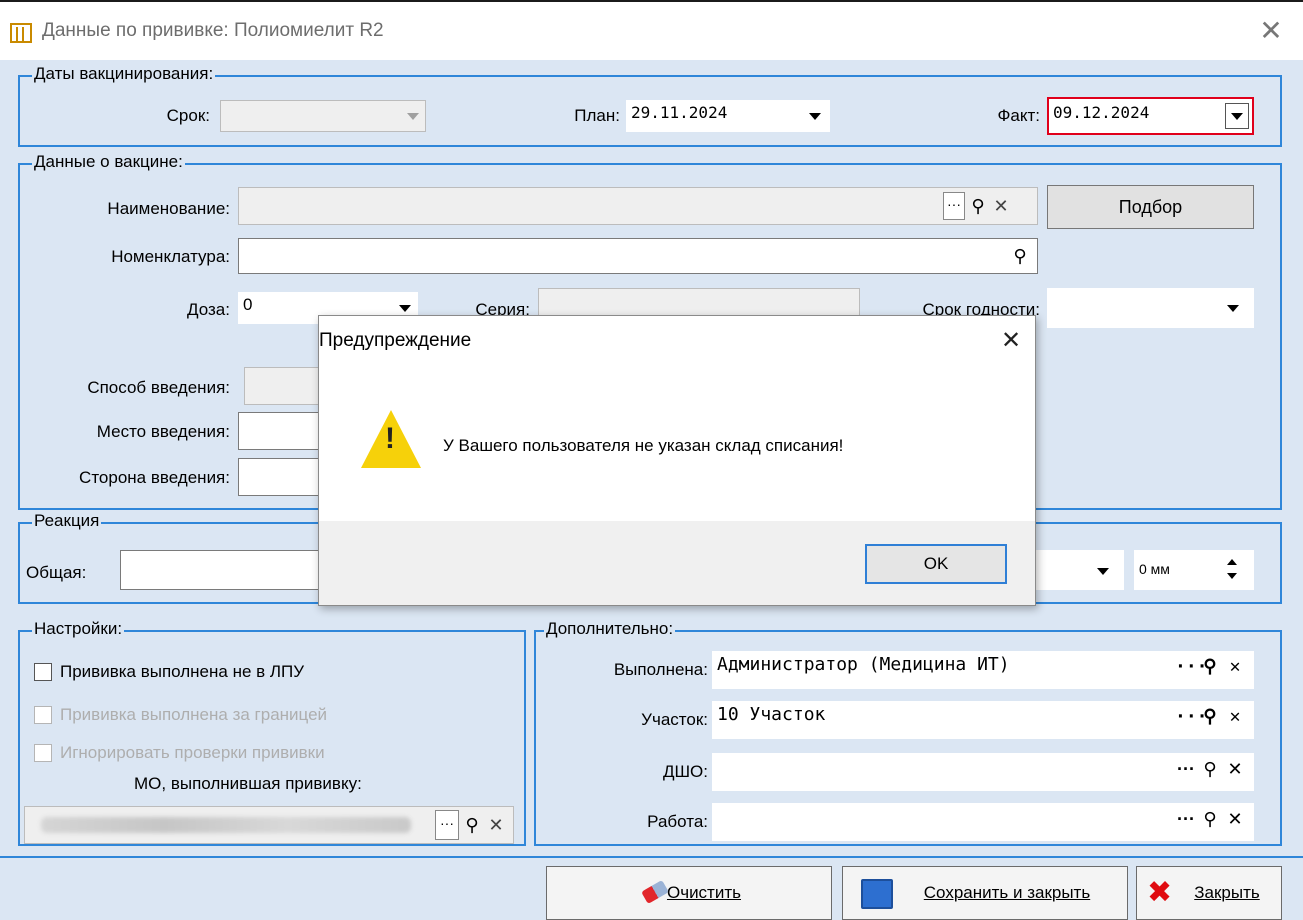 This screenshot has height=920, width=1303. I want to click on district-label: Участок:, so click(674, 719).